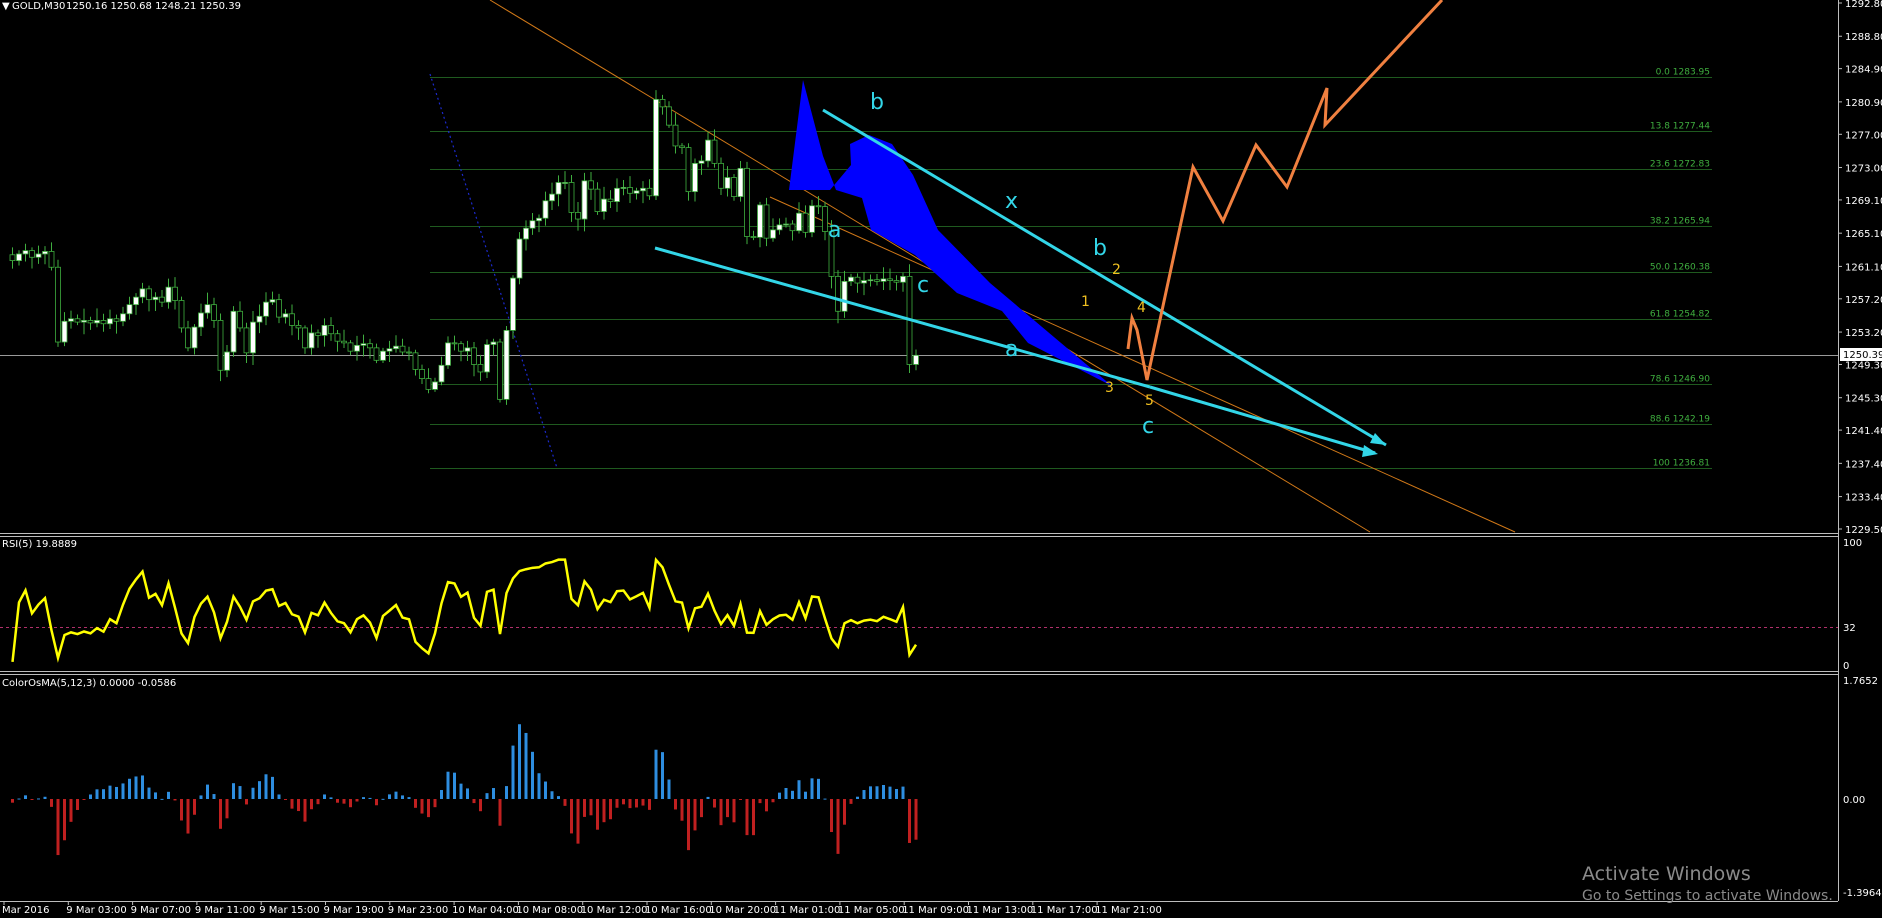 This screenshot has width=1882, height=918. I want to click on price-tick-label: 1288.80, so click(1863, 37).